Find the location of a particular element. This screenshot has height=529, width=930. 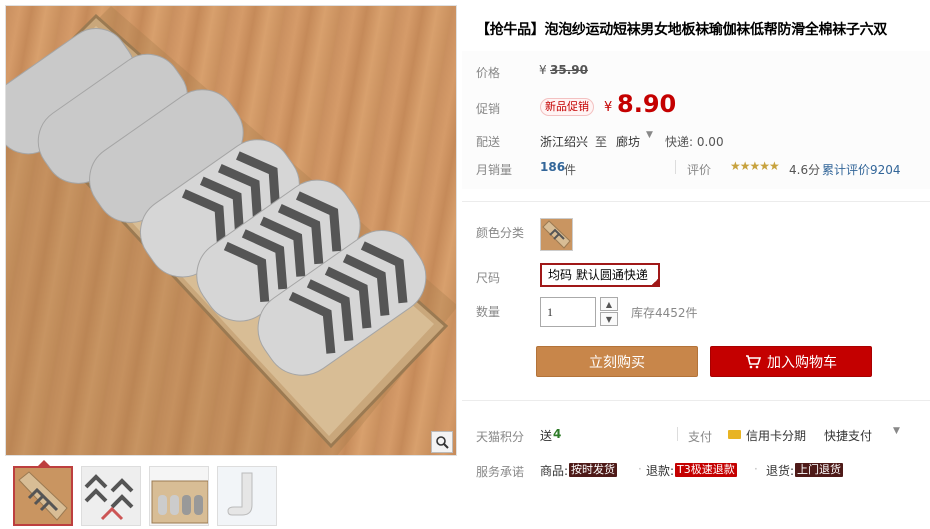

quantity-label: 数量 is located at coordinates (488, 312).